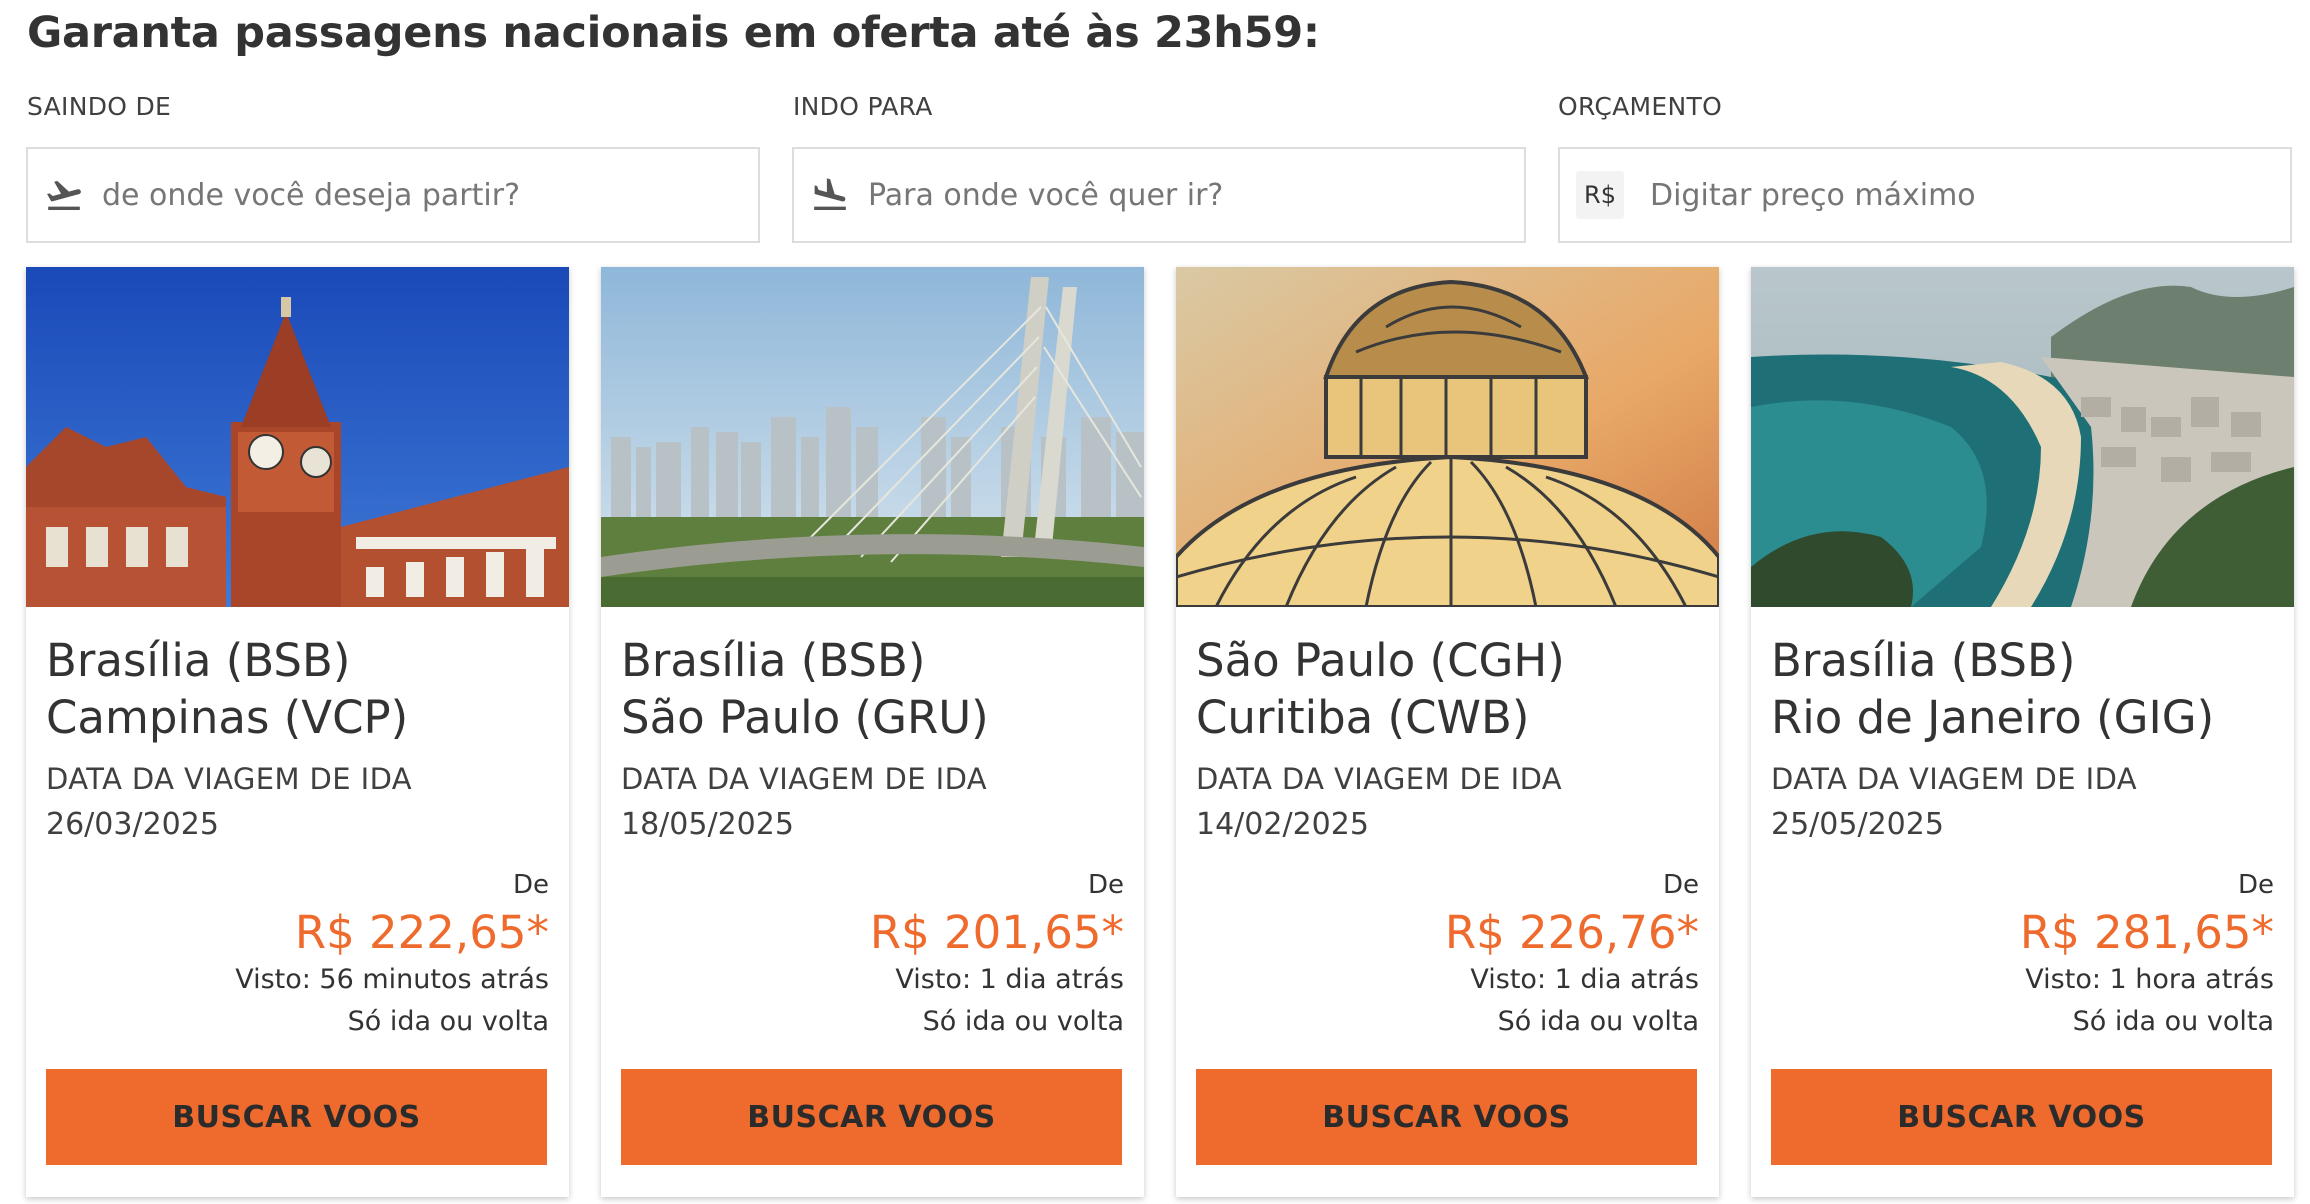 This screenshot has height=1204, width=2310. I want to click on seen-timestamp: Visto: 1 hora atrás, so click(2149, 979).